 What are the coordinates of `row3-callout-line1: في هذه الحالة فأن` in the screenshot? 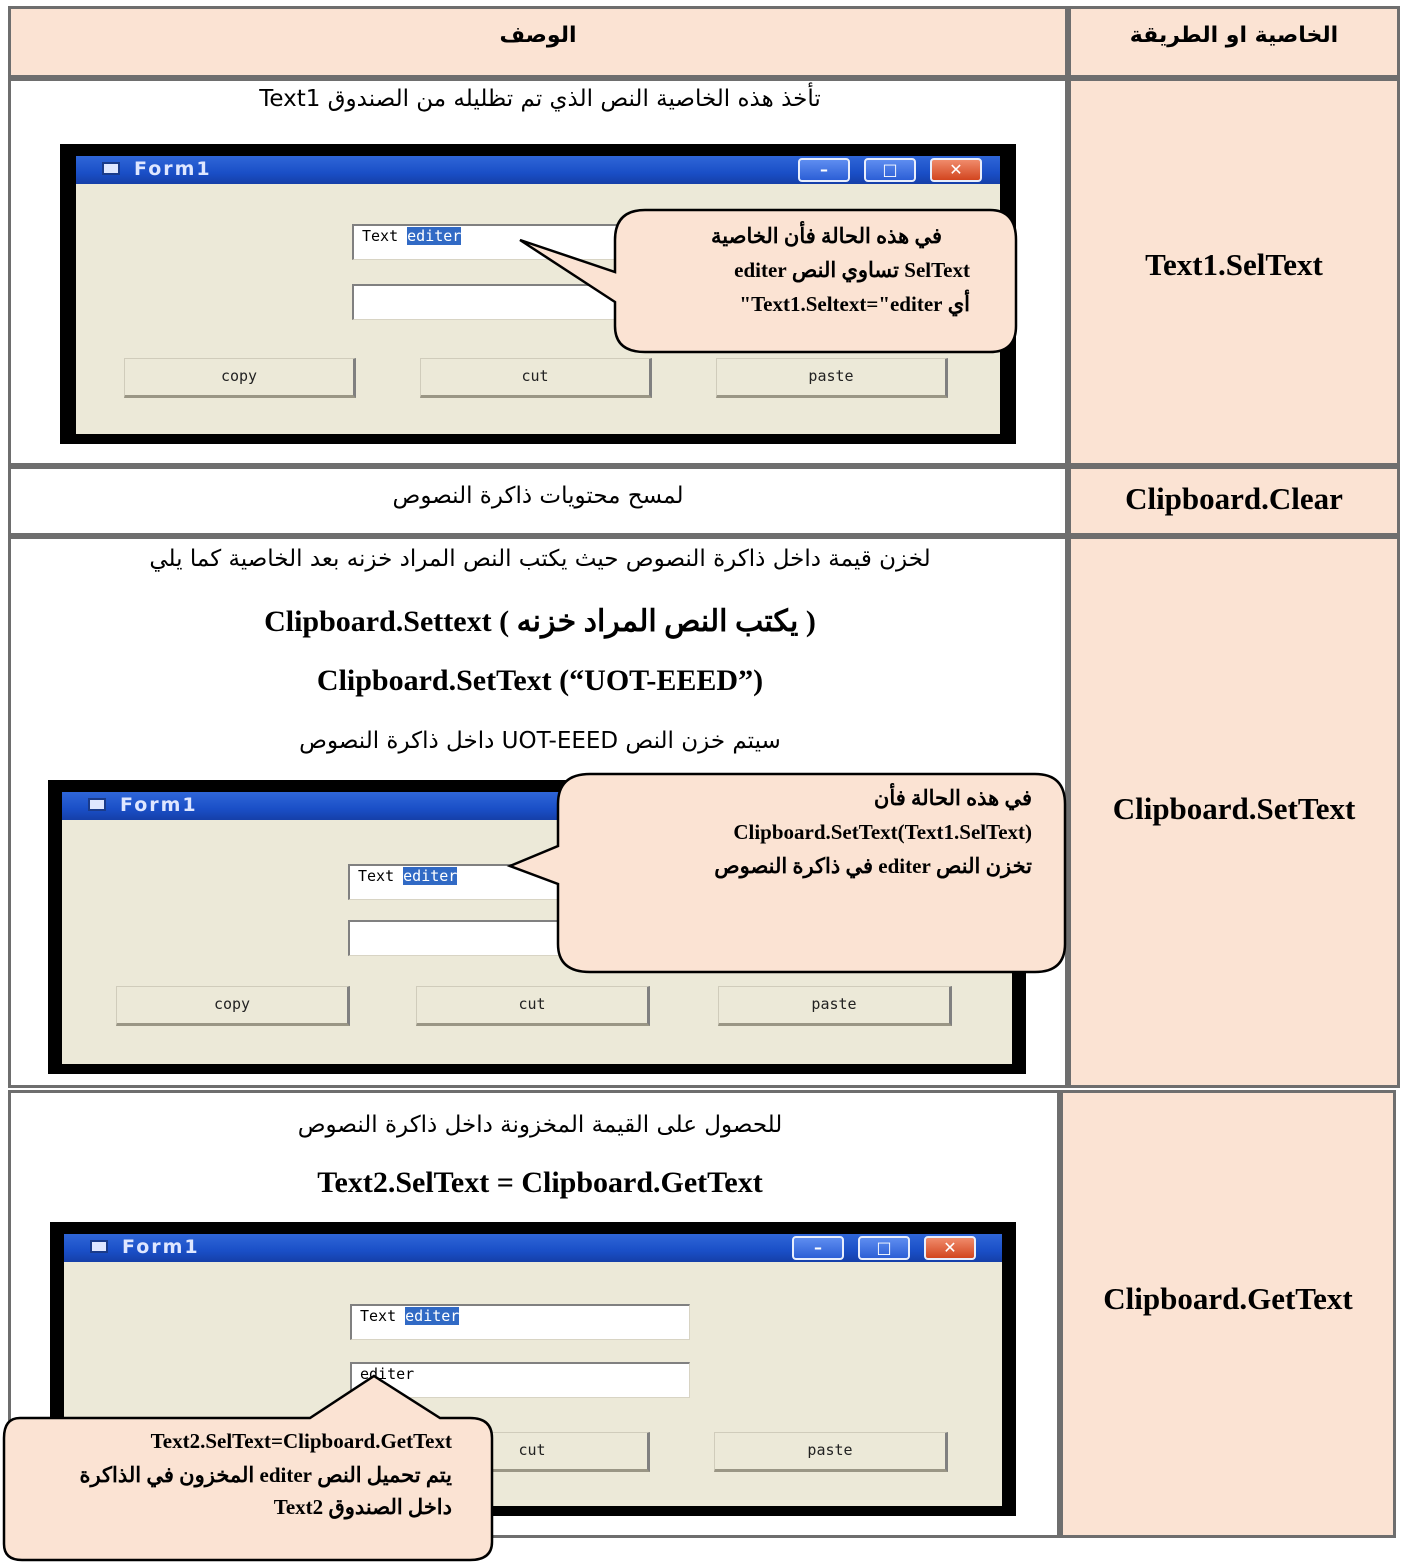 It's located at (952, 798).